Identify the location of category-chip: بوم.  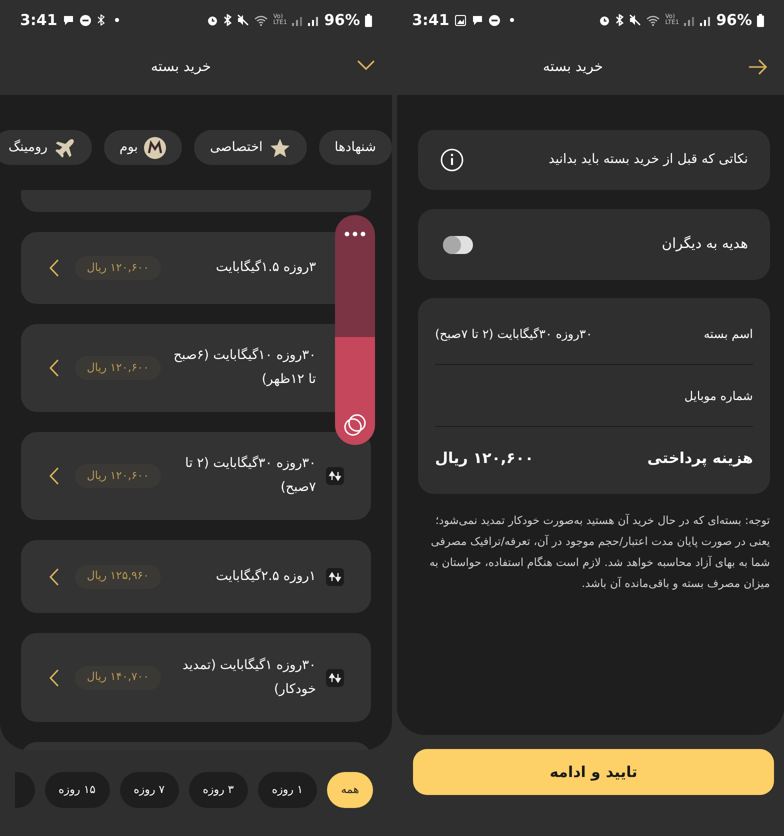
(143, 147).